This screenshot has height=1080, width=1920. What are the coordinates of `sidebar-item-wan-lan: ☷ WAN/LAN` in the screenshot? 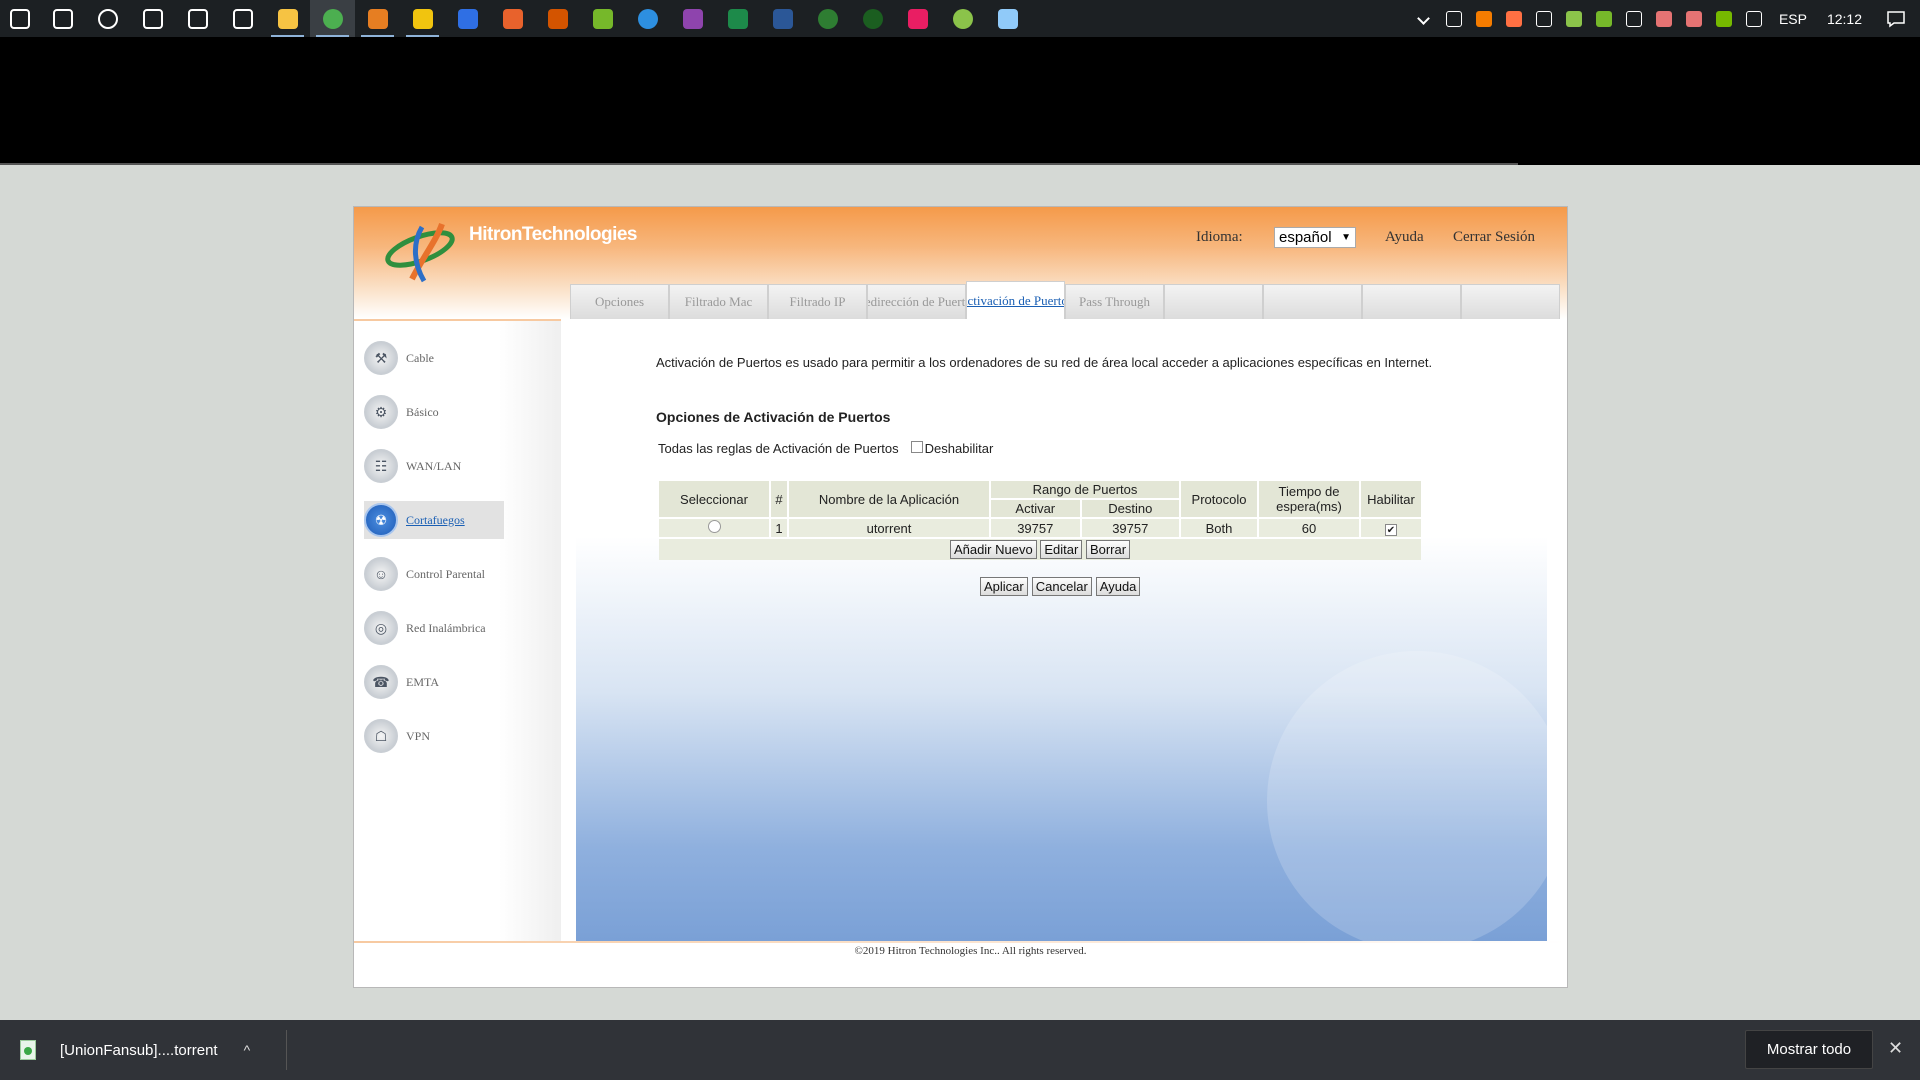 It's located at (434, 466).